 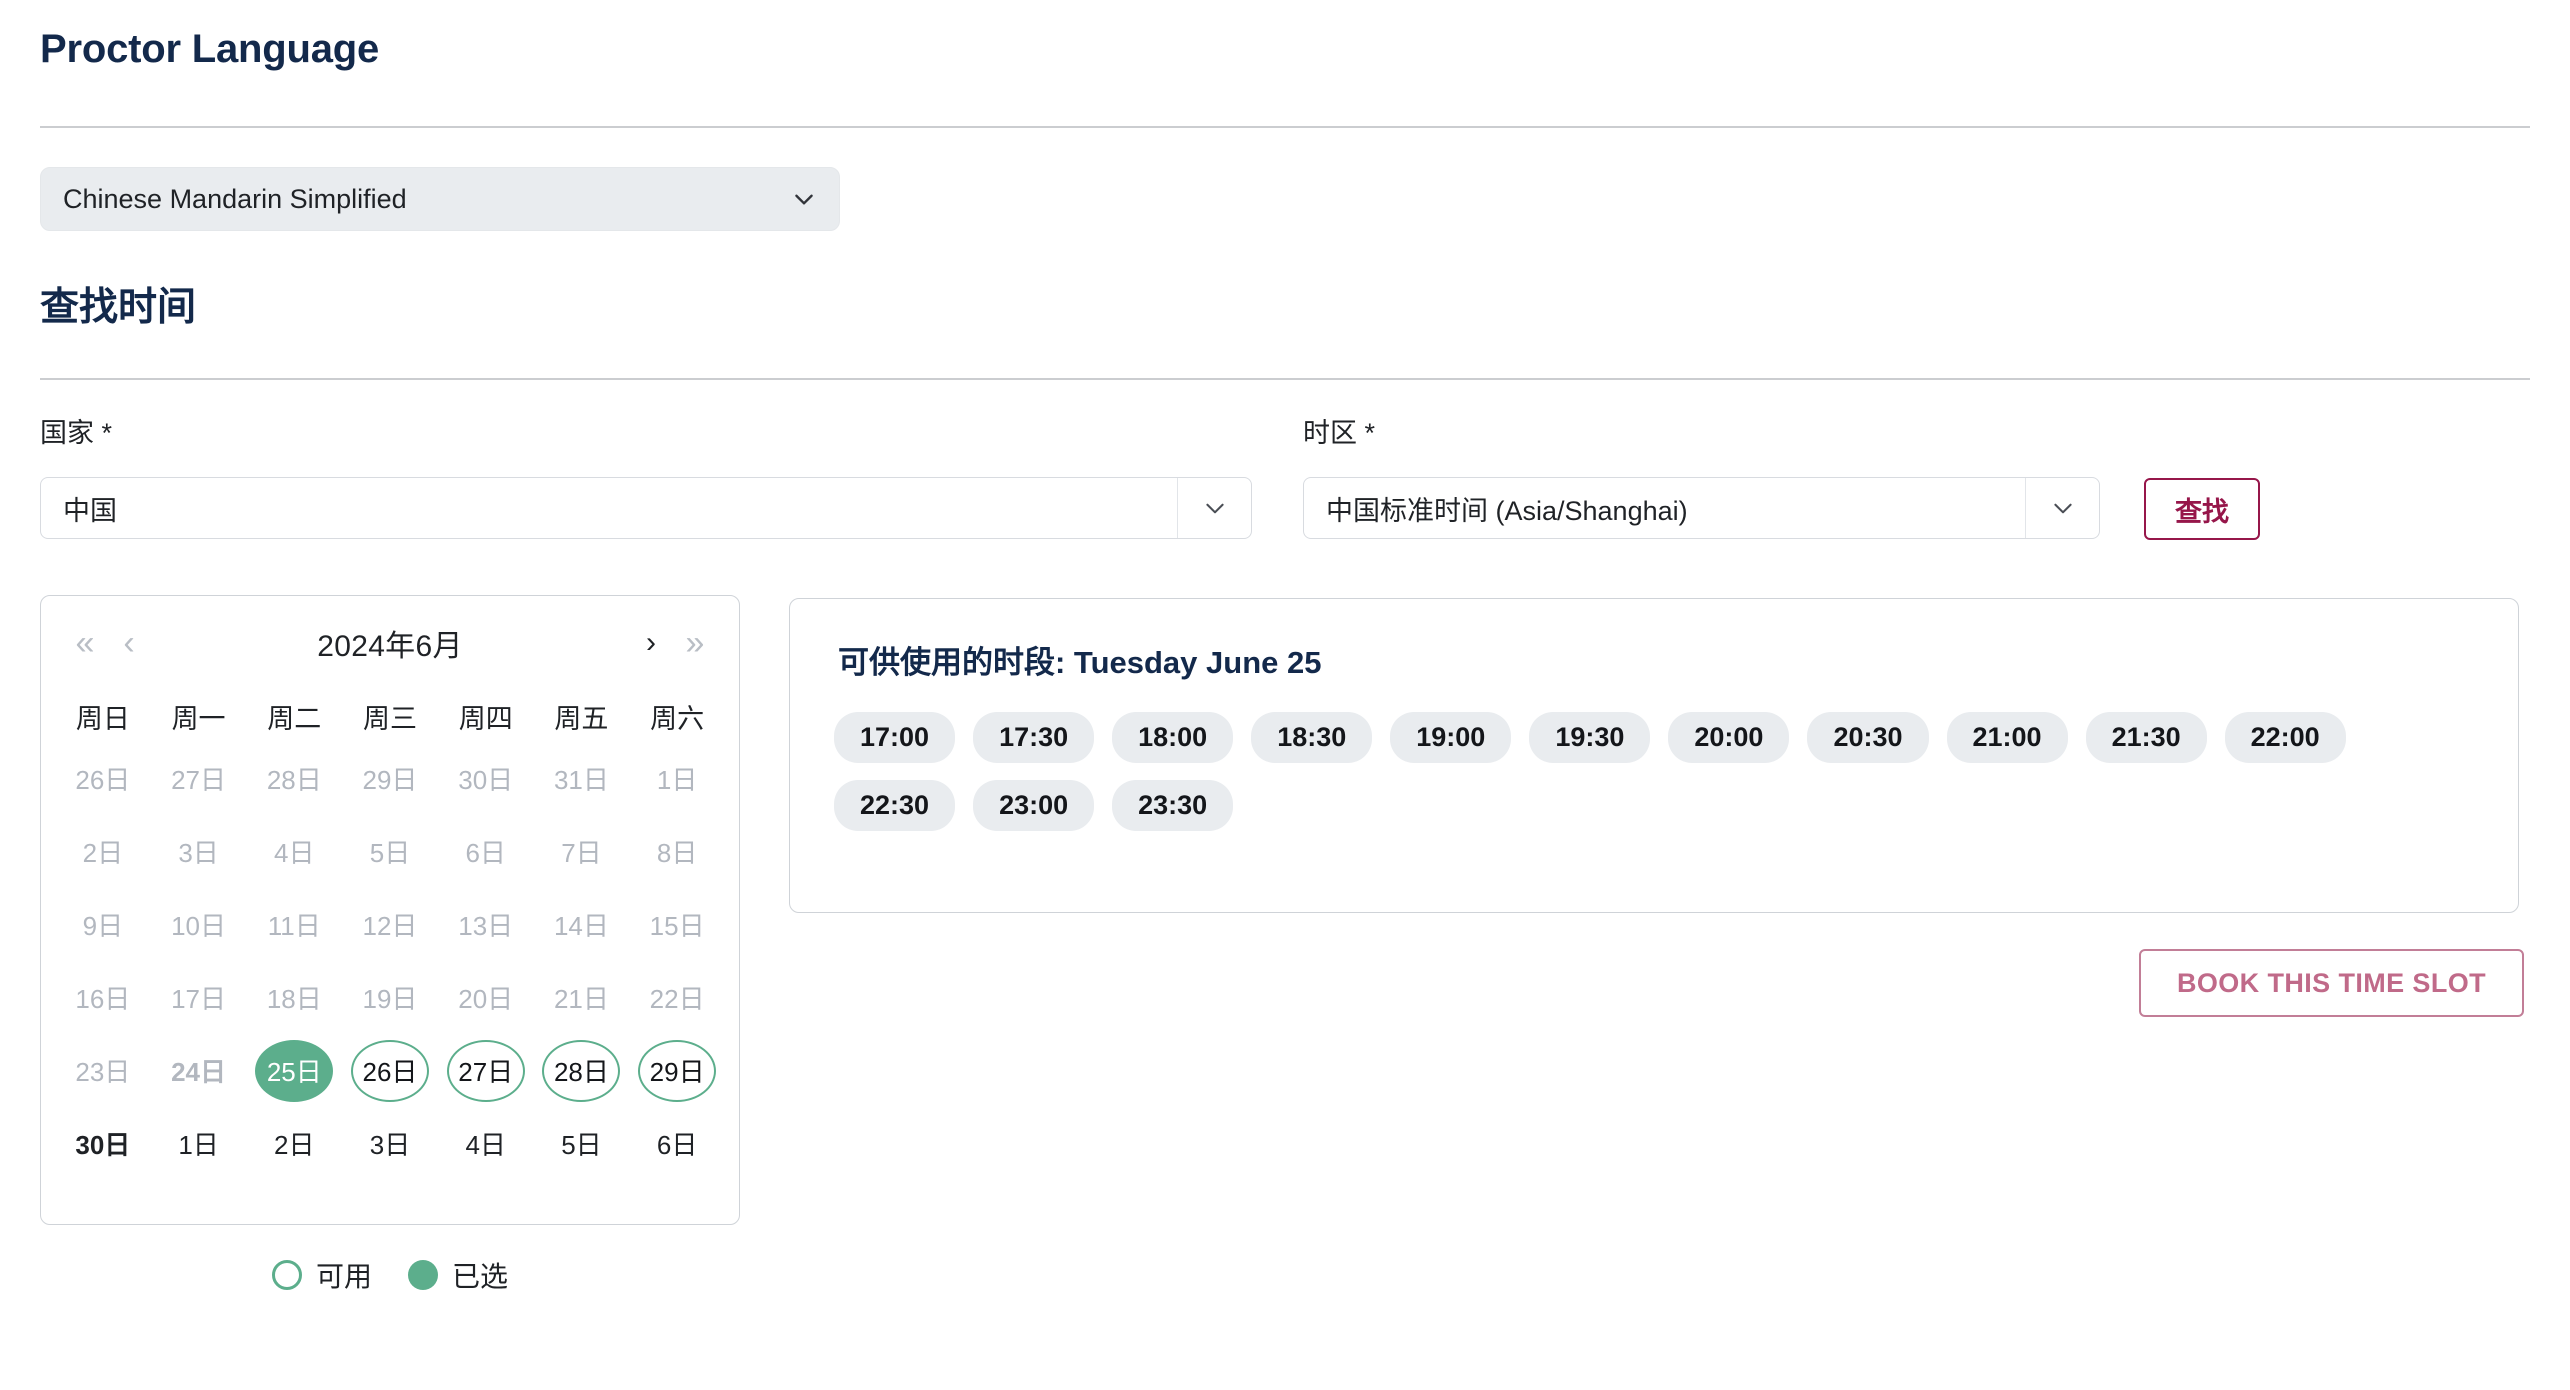 I want to click on calendar-day-normal: 1日, so click(x=198, y=1145).